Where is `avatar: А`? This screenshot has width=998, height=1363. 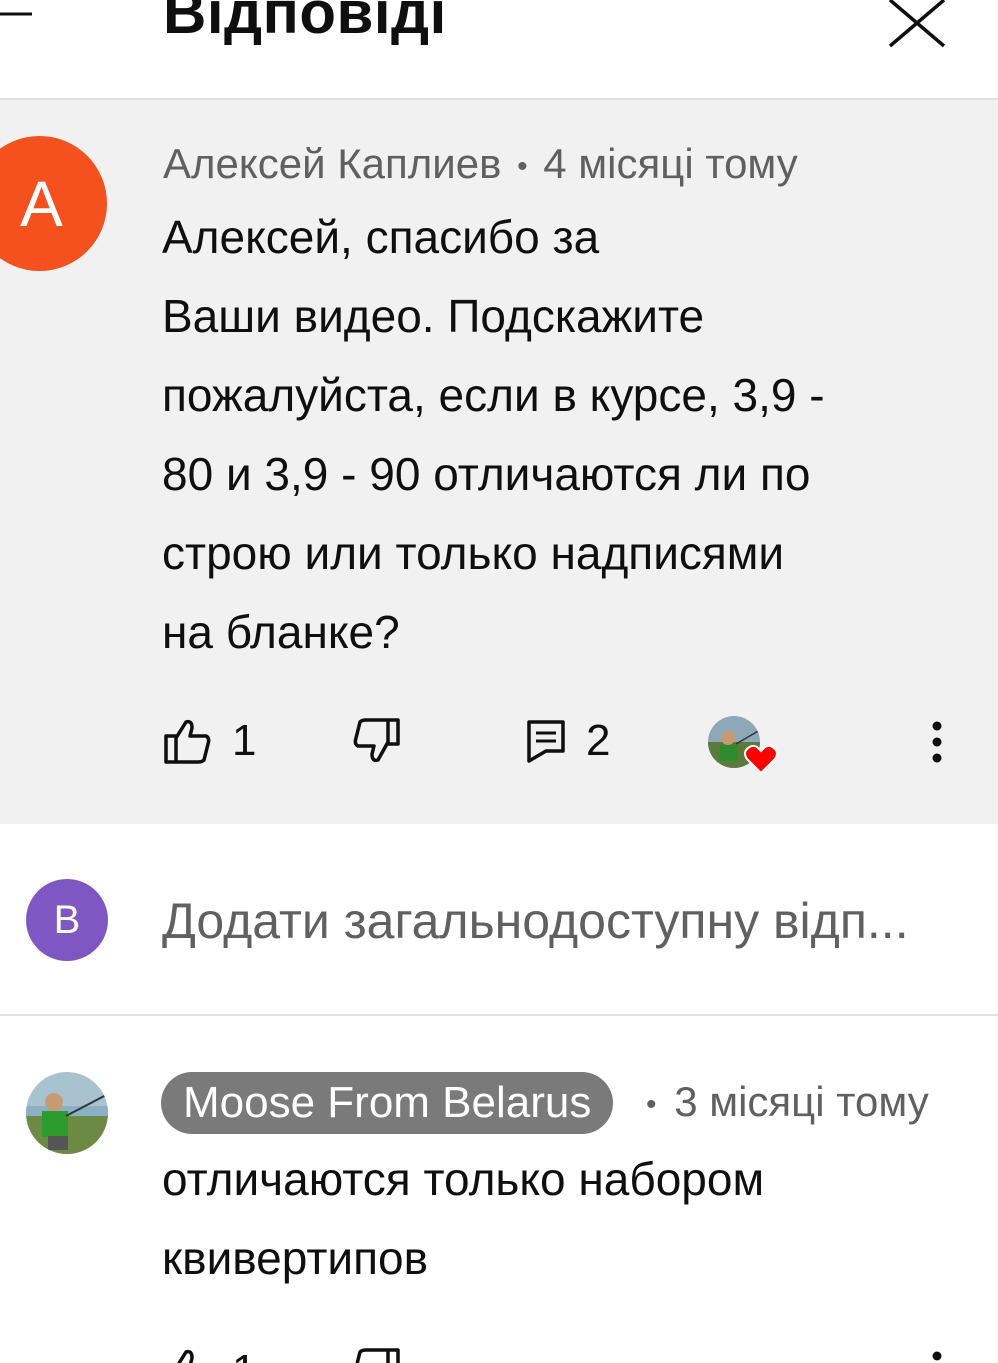
avatar: А is located at coordinates (53, 203).